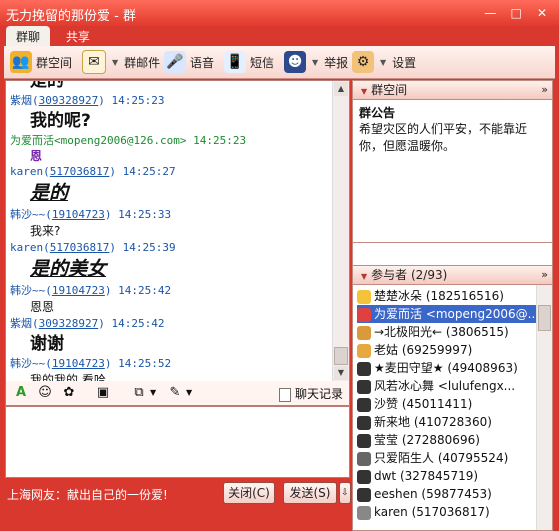 The width and height of the screenshot is (559, 531). I want to click on tab-share: 共享, so click(78, 36).